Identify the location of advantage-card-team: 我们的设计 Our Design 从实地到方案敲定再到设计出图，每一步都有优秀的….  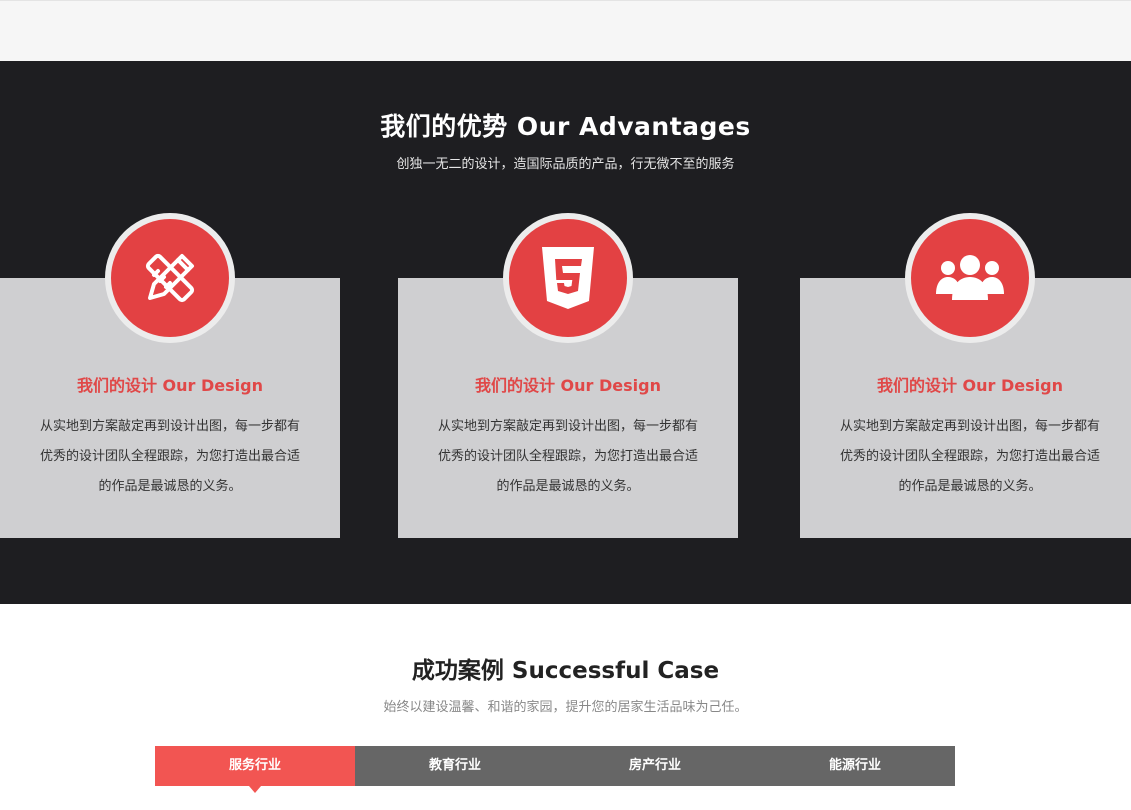
(965, 375).